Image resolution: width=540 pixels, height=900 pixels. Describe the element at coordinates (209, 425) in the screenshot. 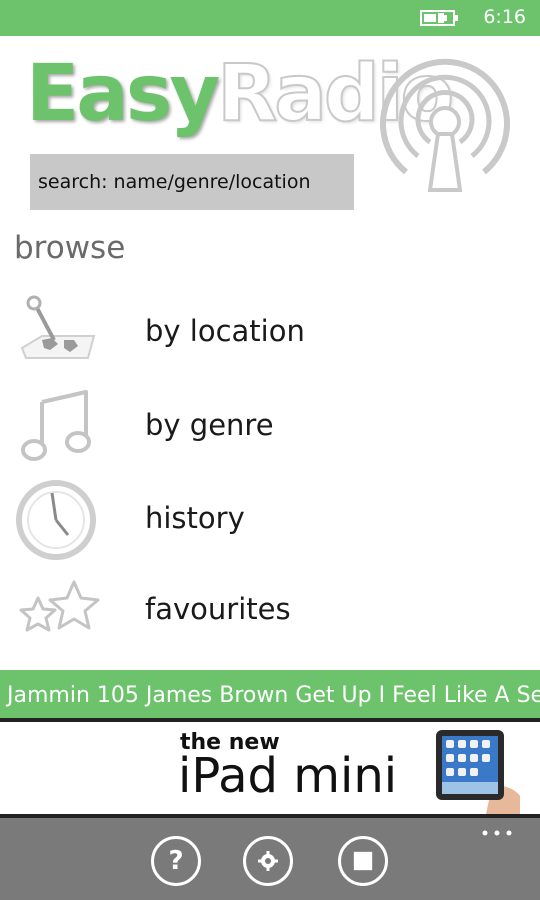

I see `menu-label-genre: by genre` at that location.